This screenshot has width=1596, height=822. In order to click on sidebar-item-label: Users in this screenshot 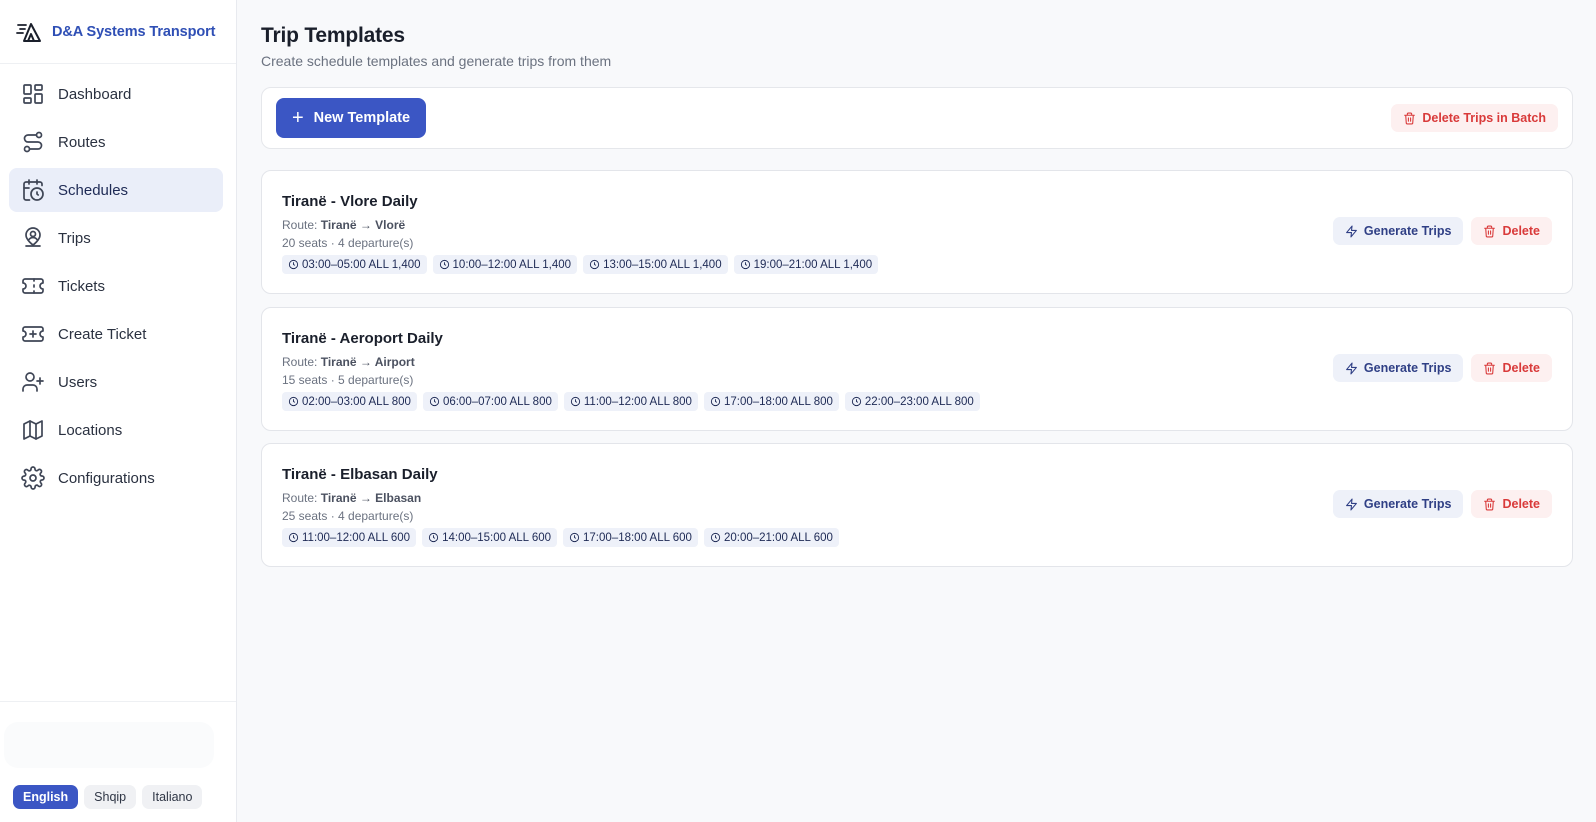, I will do `click(78, 382)`.